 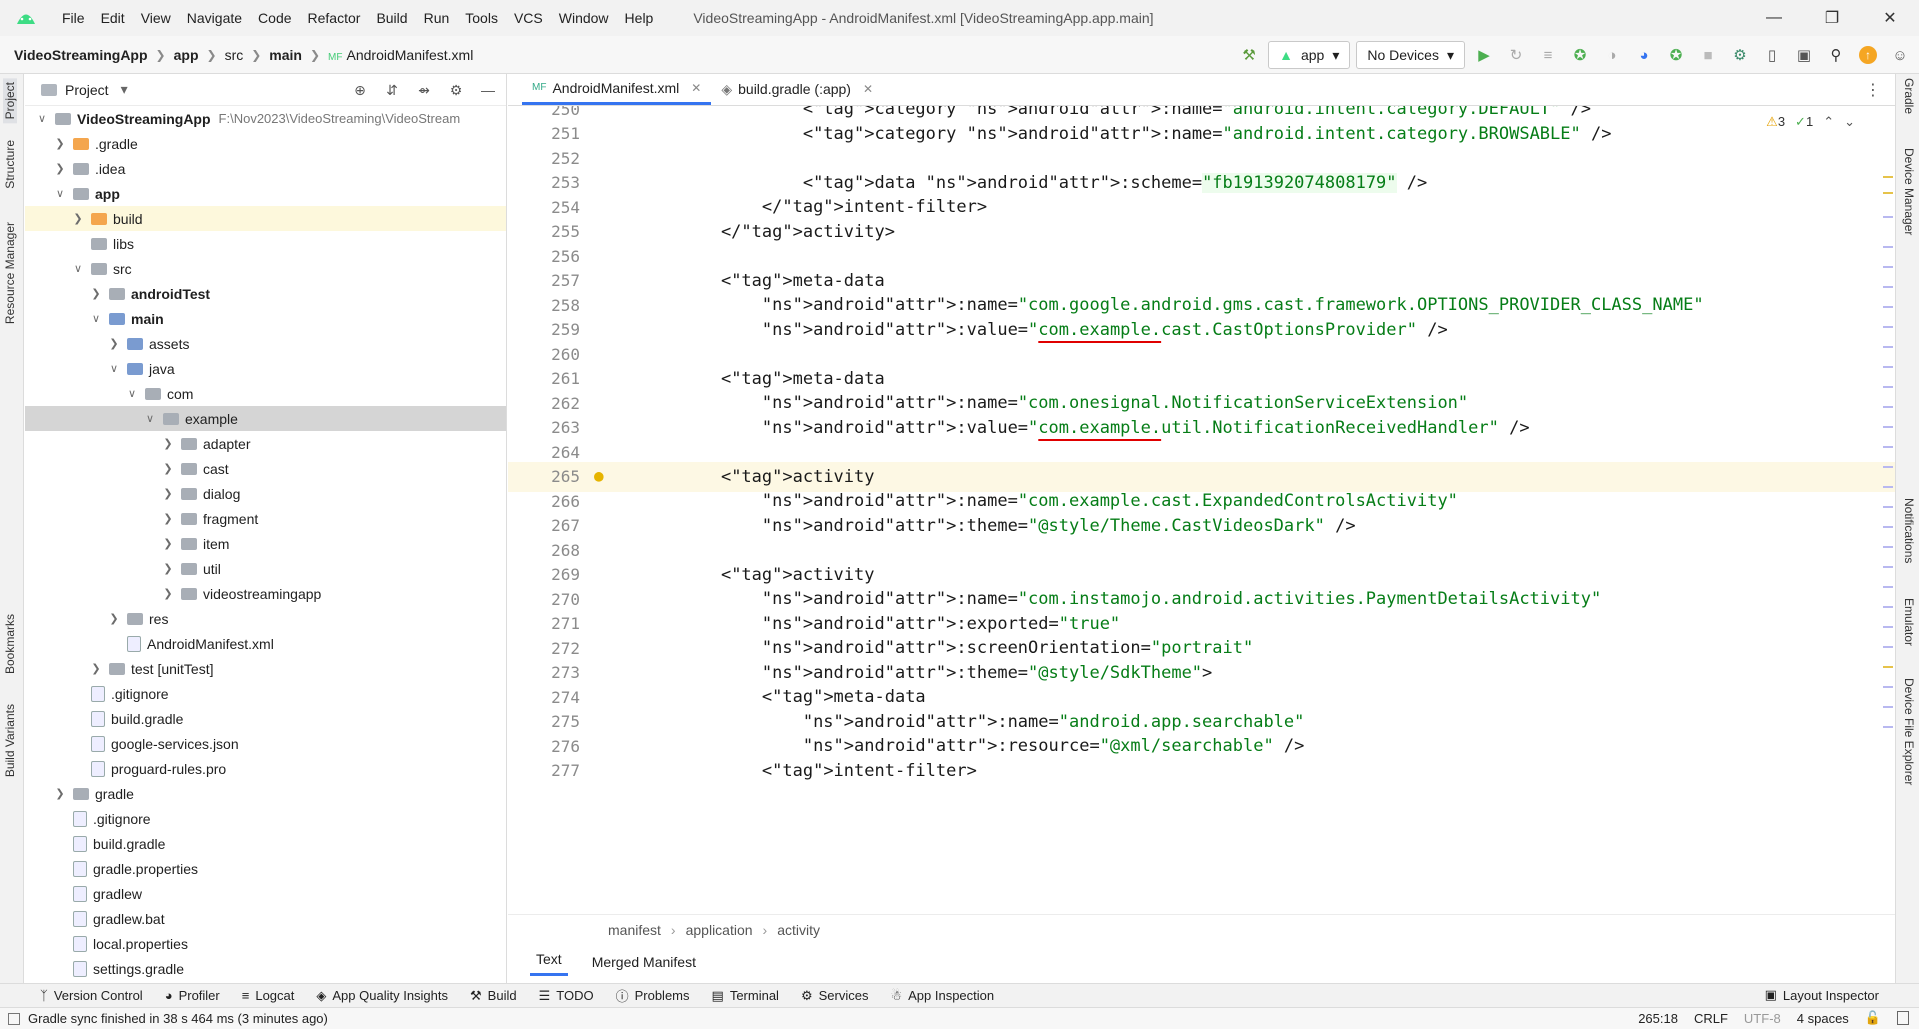 I want to click on menu-build: Build, so click(x=391, y=18).